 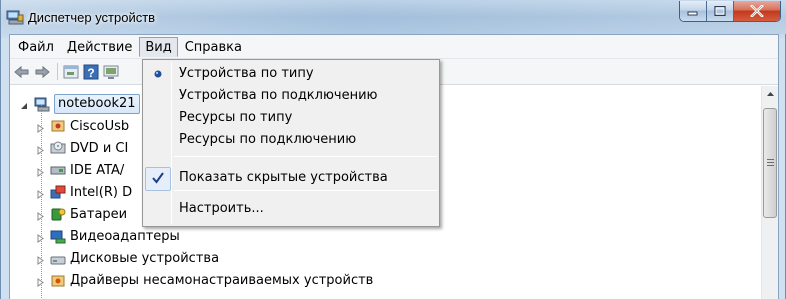 I want to click on forward-icon, so click(x=42, y=71).